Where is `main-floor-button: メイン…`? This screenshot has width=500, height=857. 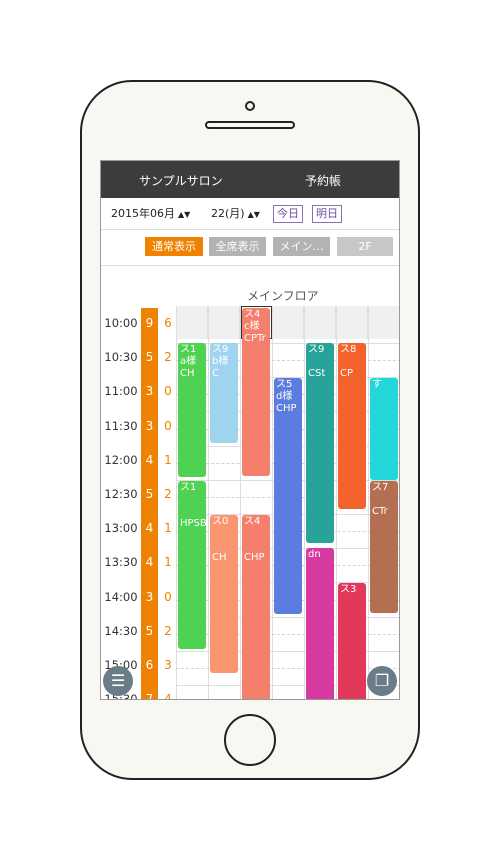
main-floor-button: メイン… is located at coordinates (301, 246).